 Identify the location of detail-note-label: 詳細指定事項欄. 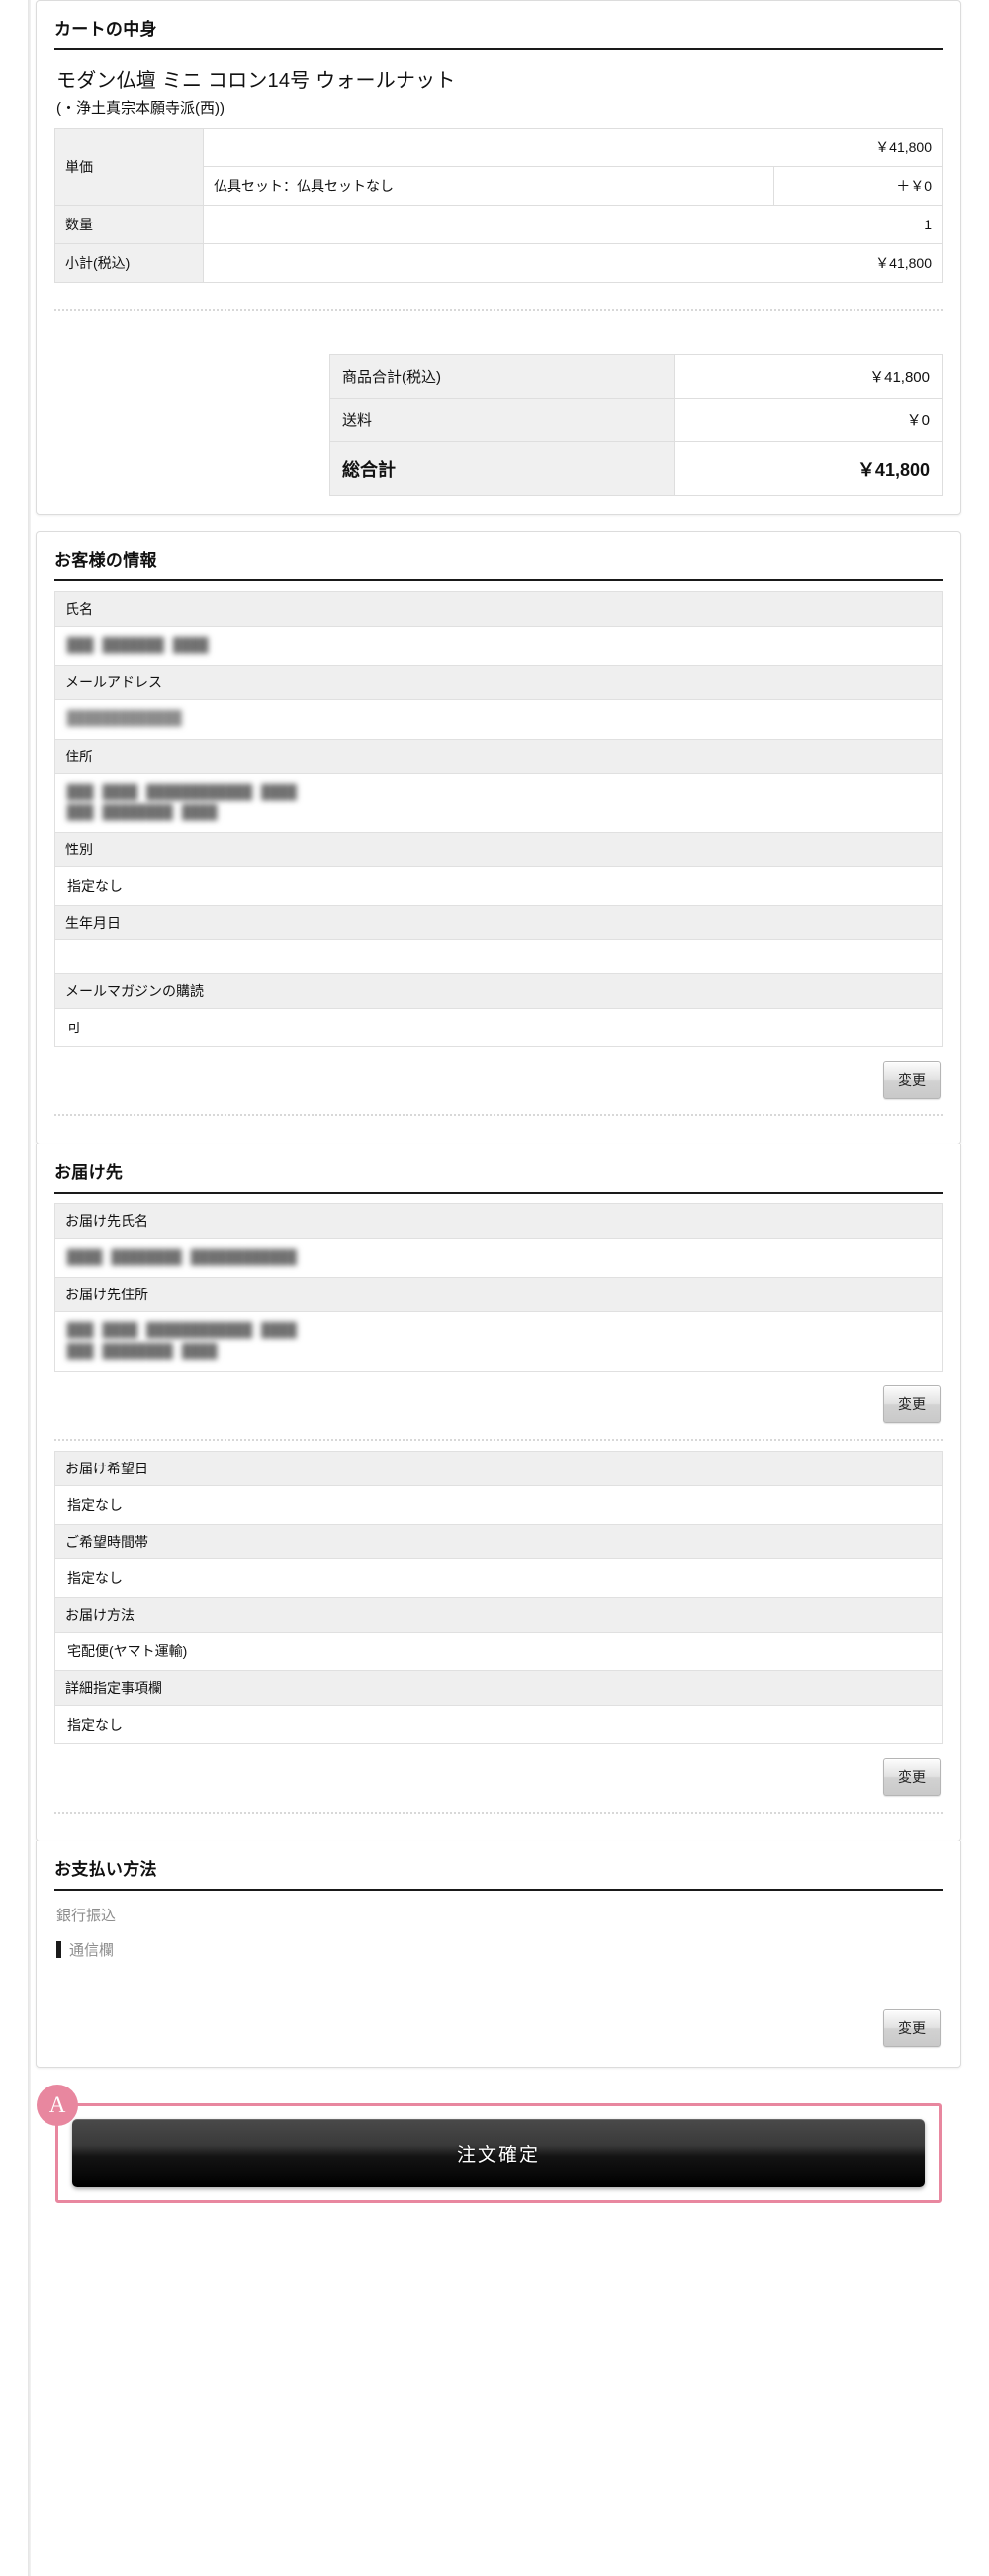
(498, 1688).